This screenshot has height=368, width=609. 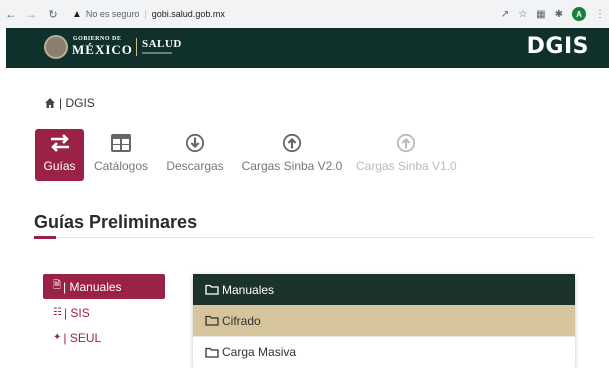 I want to click on folder-row-cifrado: Cifrado, so click(x=384, y=320).